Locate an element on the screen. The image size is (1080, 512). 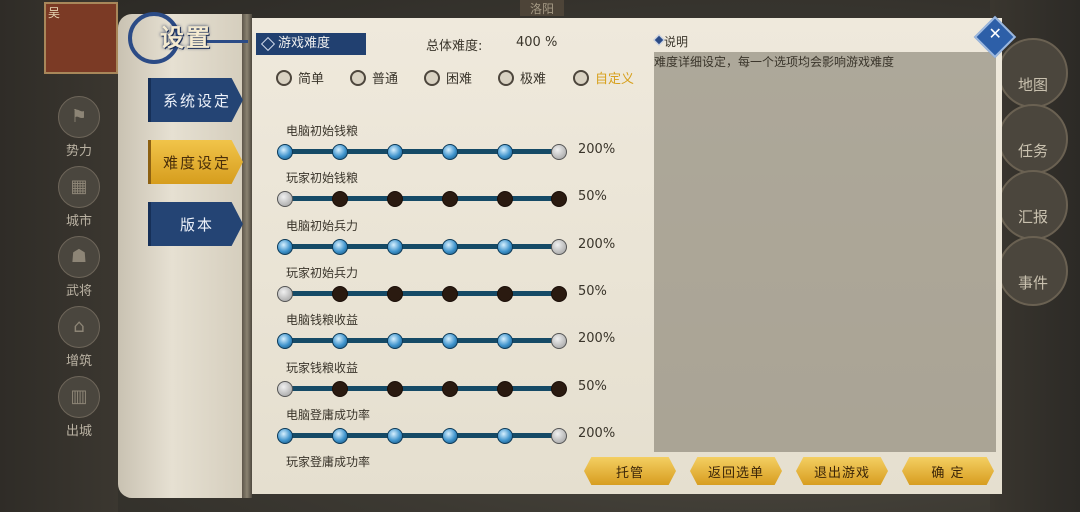
city-icon: ▦ is located at coordinates (79, 187).